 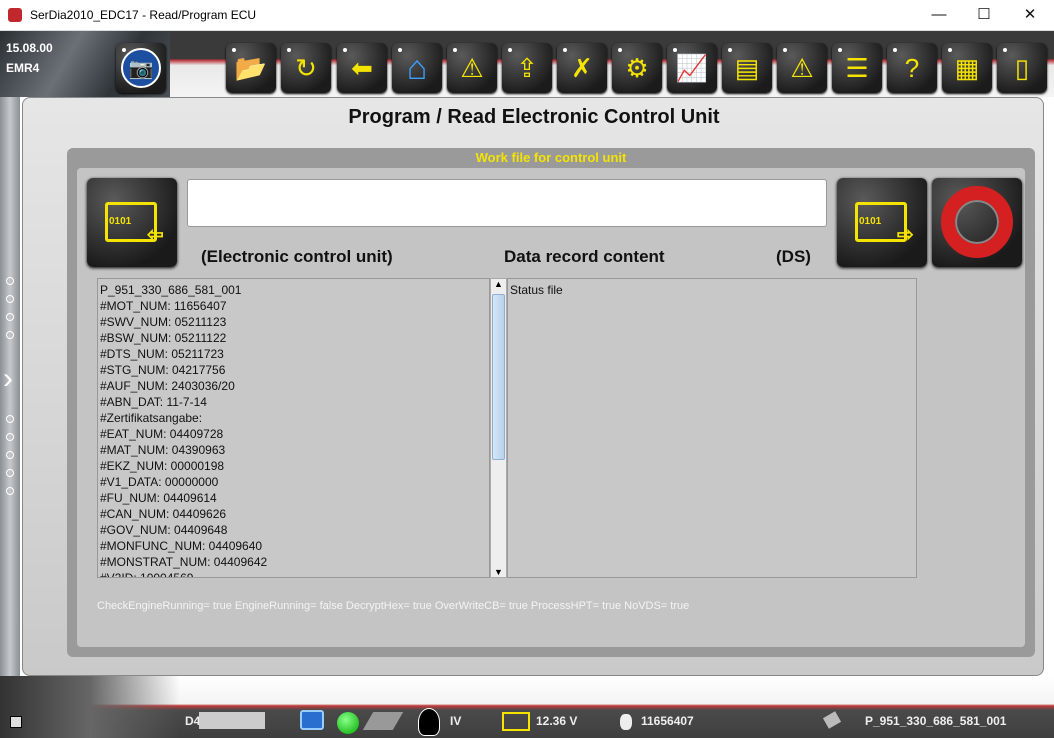 I want to click on refresh-button, so click(x=977, y=222).